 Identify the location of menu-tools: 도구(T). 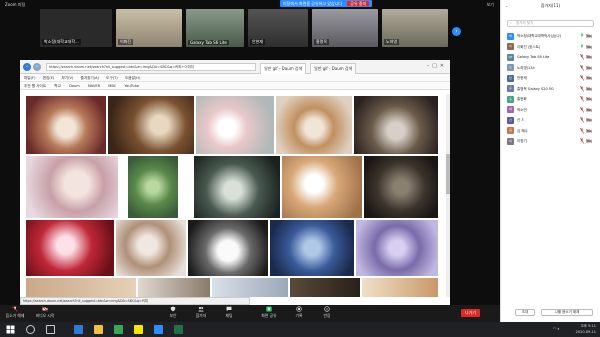
(112, 78).